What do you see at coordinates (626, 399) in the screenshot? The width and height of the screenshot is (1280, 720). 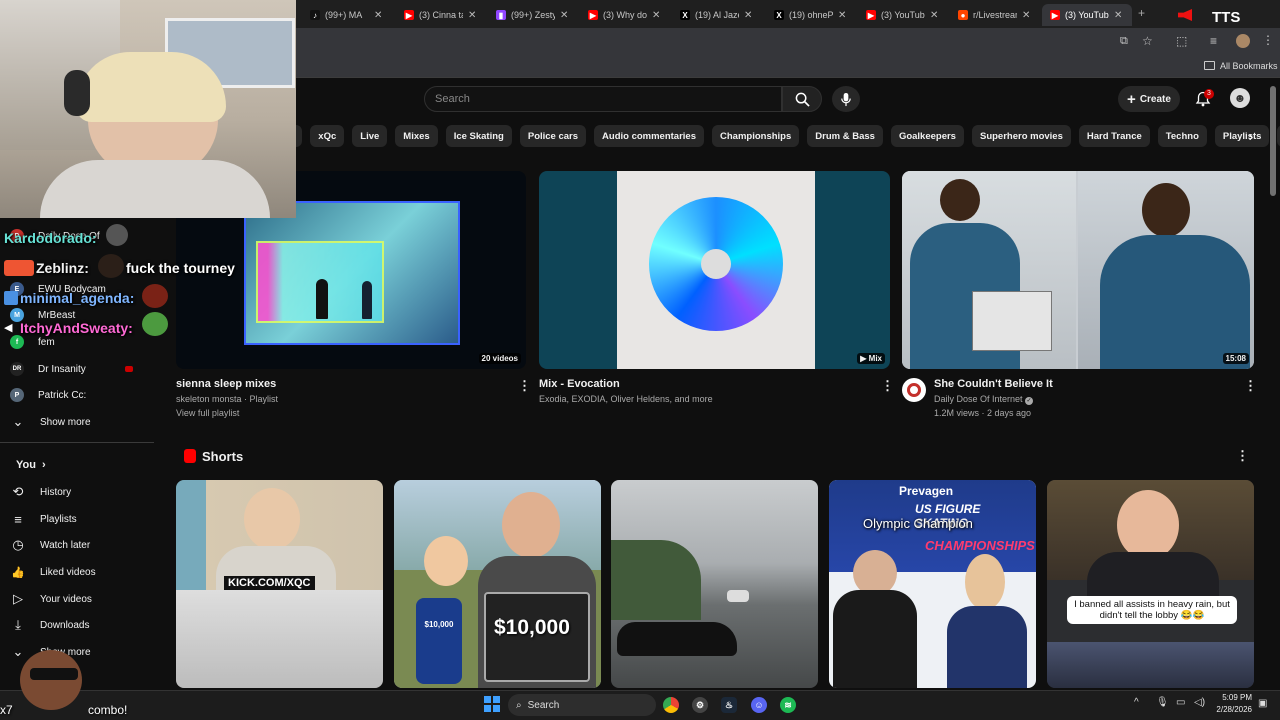 I see `video-meta: Exodia, EXODIA, Oliver Heldens, and more` at bounding box center [626, 399].